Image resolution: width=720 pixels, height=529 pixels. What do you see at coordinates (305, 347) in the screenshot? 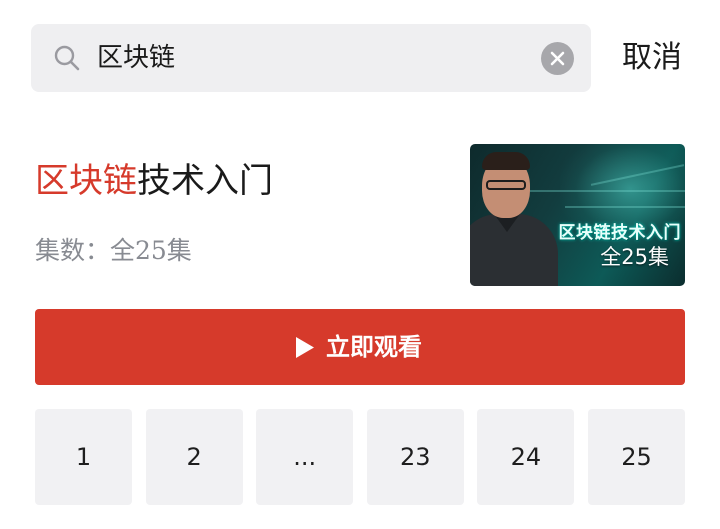
I see `play-icon` at bounding box center [305, 347].